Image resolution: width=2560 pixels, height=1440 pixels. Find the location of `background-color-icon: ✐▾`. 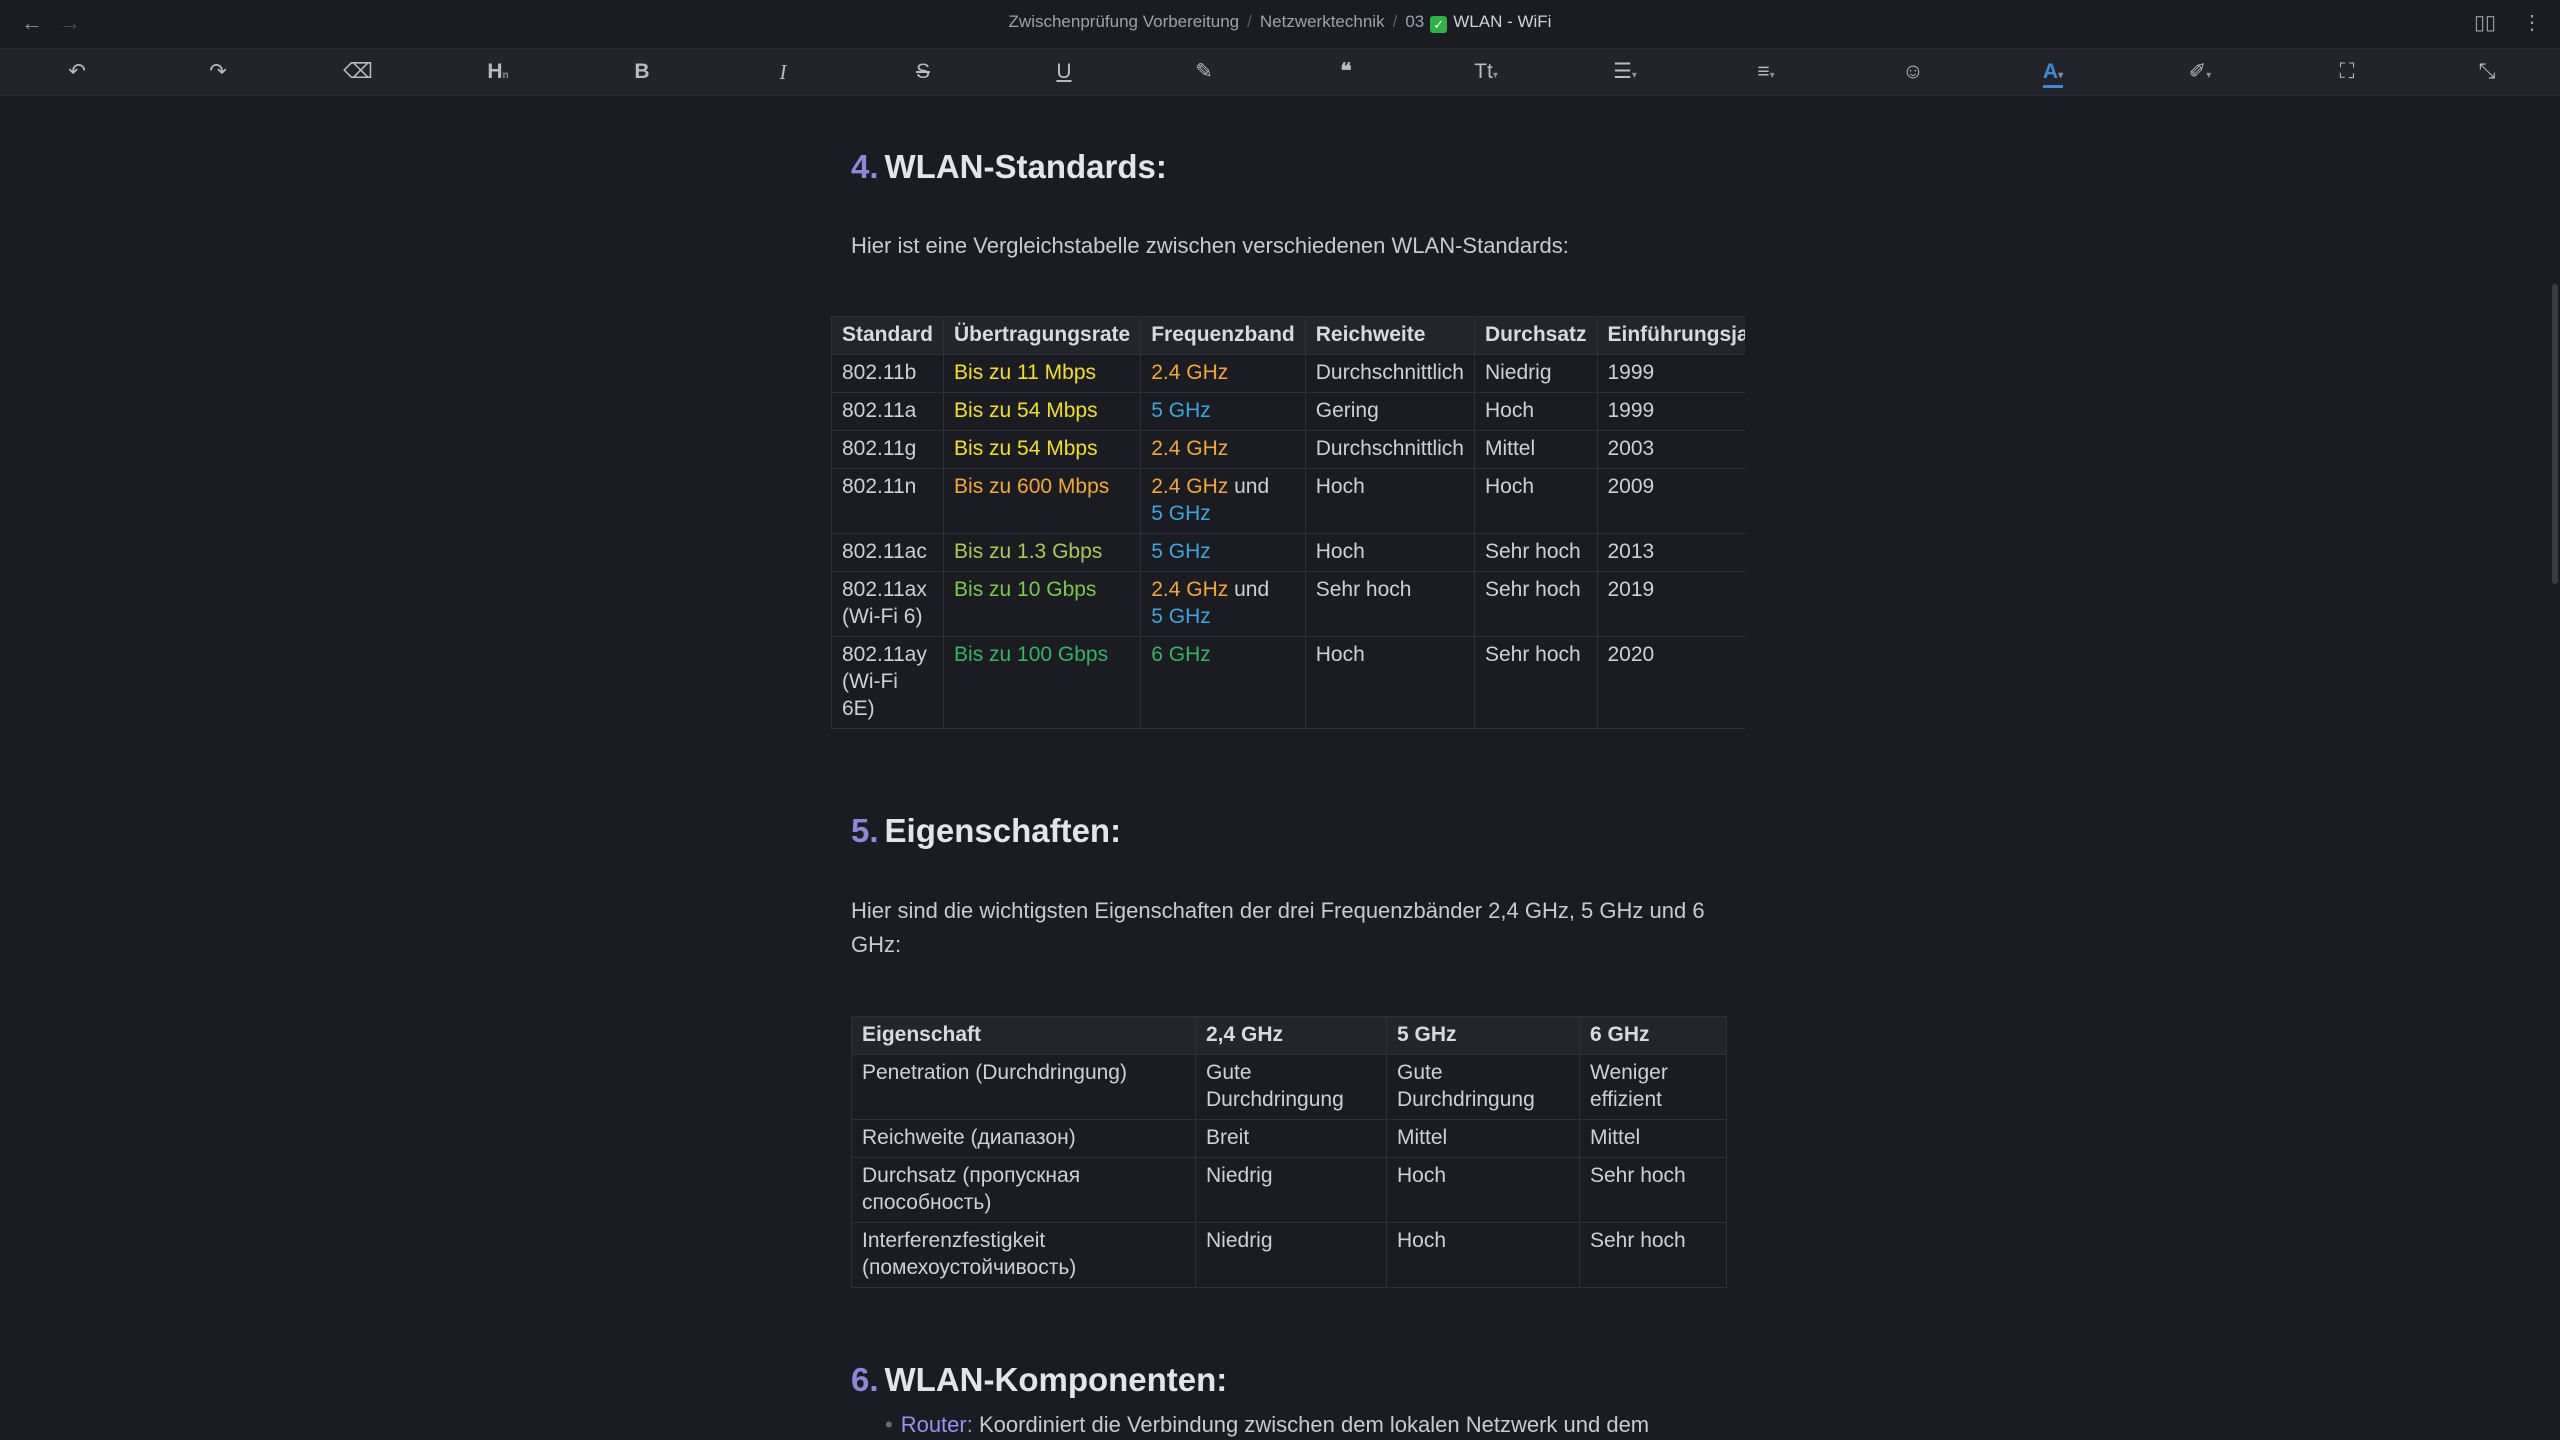

background-color-icon: ✐▾ is located at coordinates (2200, 72).